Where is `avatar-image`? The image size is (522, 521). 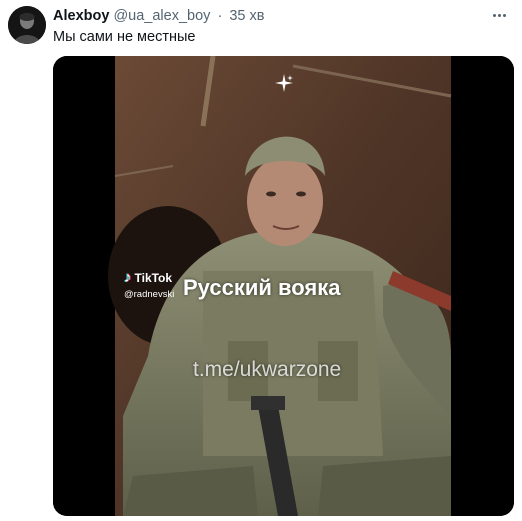
avatar-image is located at coordinates (27, 25).